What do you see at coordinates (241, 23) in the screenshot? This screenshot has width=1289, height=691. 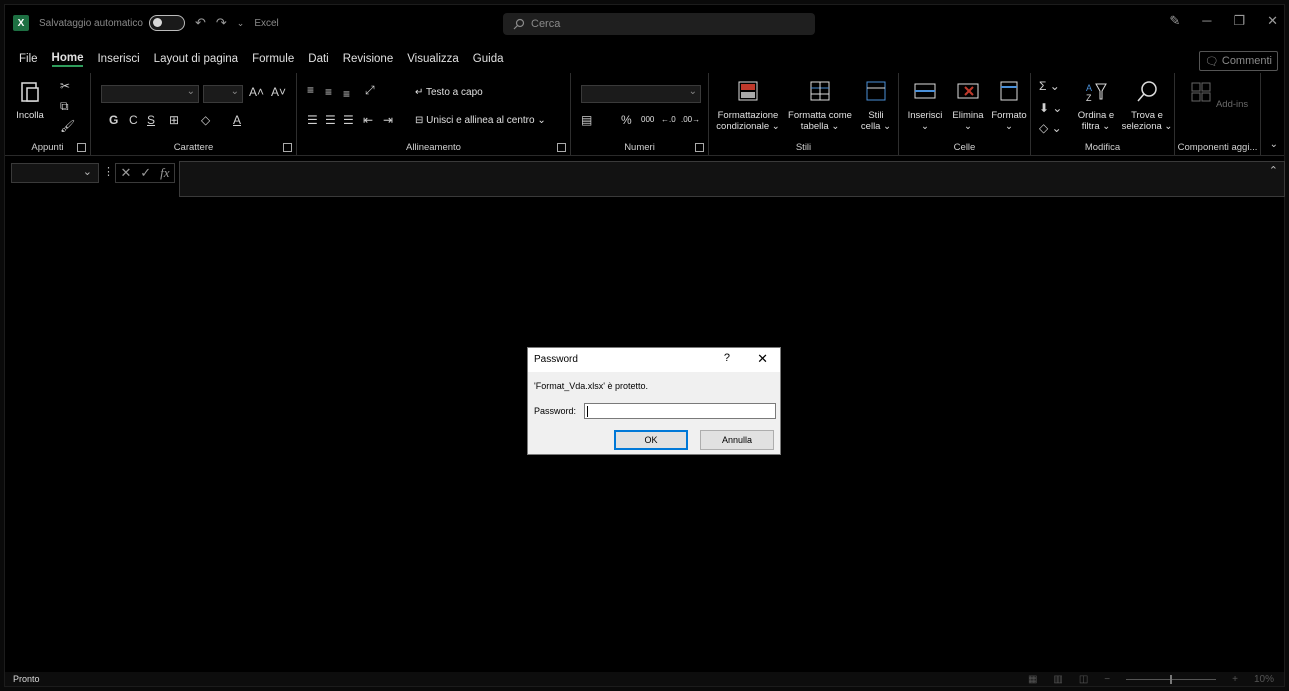 I see `customize-toolbar-icon: ⌄` at bounding box center [241, 23].